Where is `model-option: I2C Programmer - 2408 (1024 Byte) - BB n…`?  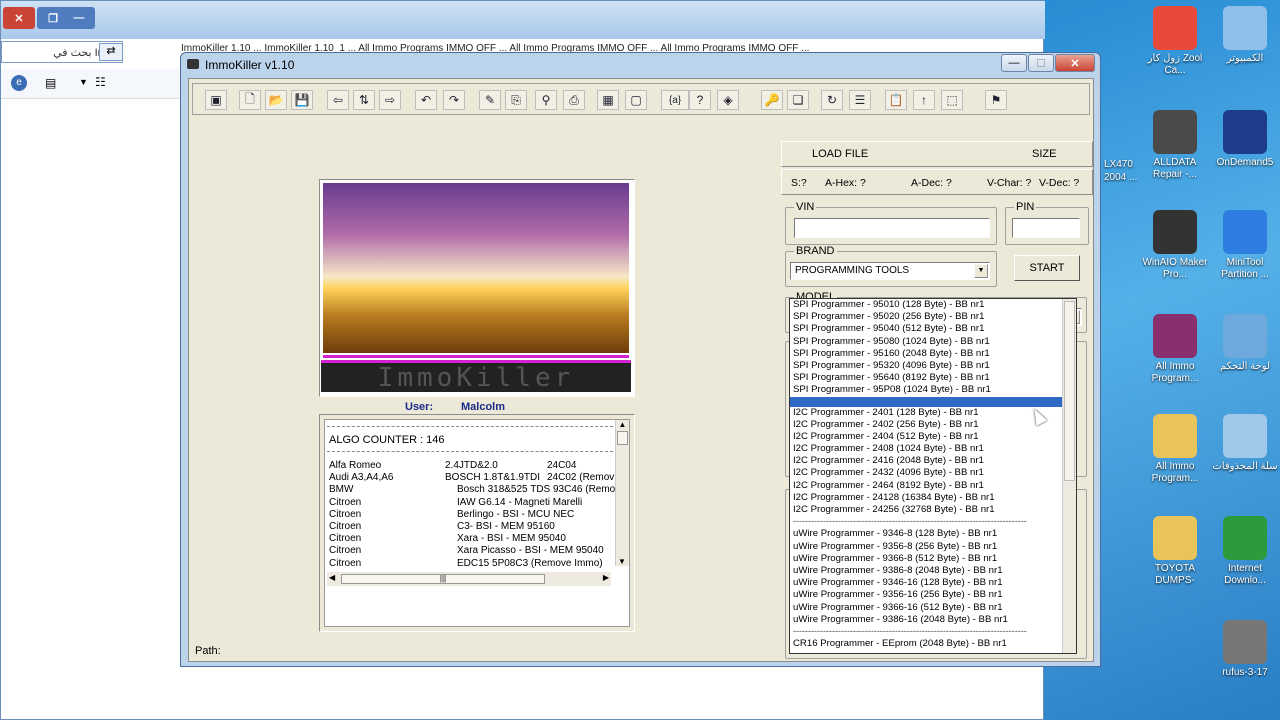 model-option: I2C Programmer - 2408 (1024 Byte) - BB n… is located at coordinates (933, 449).